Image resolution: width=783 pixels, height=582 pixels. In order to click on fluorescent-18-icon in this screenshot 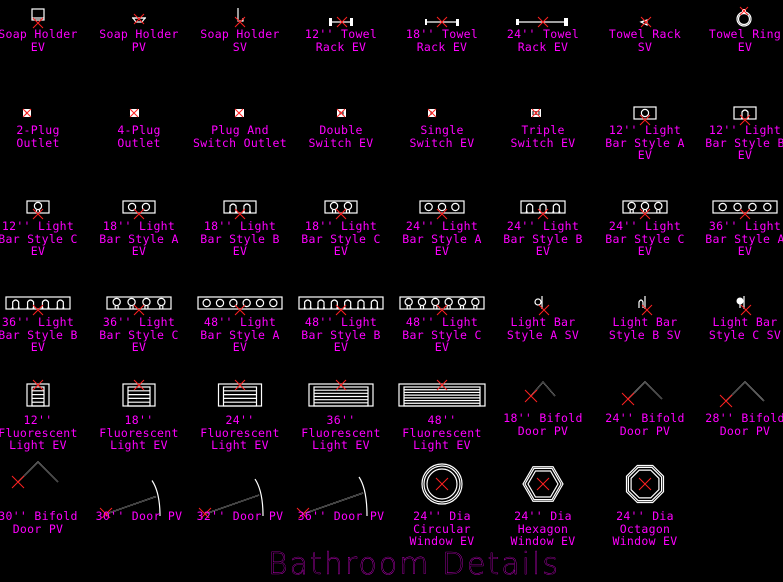, I will do `click(139, 393)`.